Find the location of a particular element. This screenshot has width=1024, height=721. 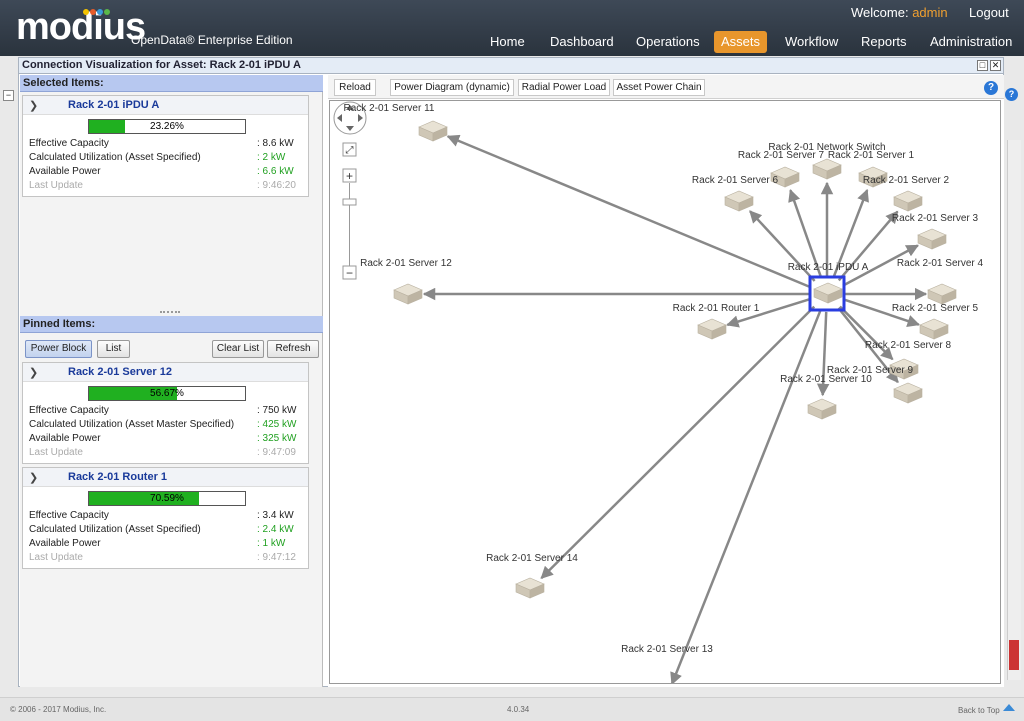

zoom-in-button: + is located at coordinates (349, 175).